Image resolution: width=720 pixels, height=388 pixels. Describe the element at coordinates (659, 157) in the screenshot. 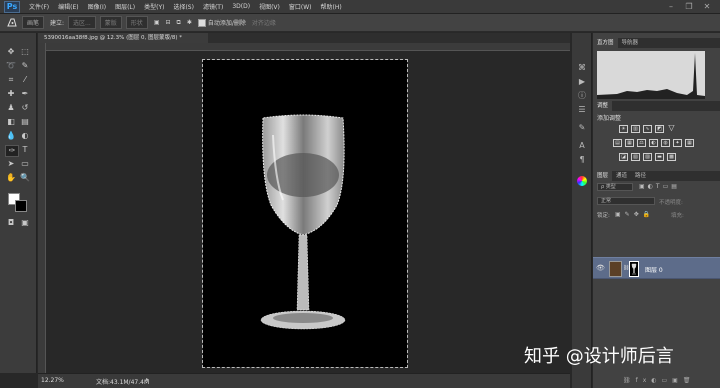

I see `gradient-map2-icon: ▬` at that location.